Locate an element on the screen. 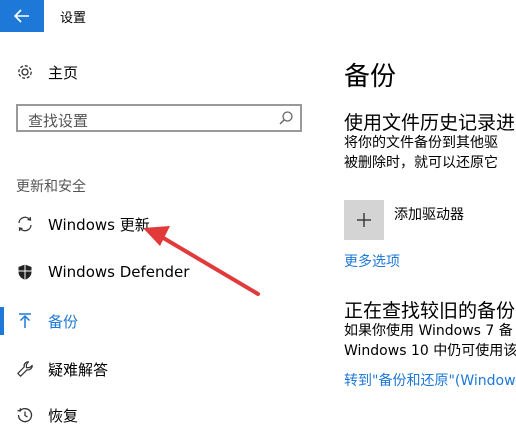 The image size is (516, 430). home-label: 主页 is located at coordinates (63, 72).